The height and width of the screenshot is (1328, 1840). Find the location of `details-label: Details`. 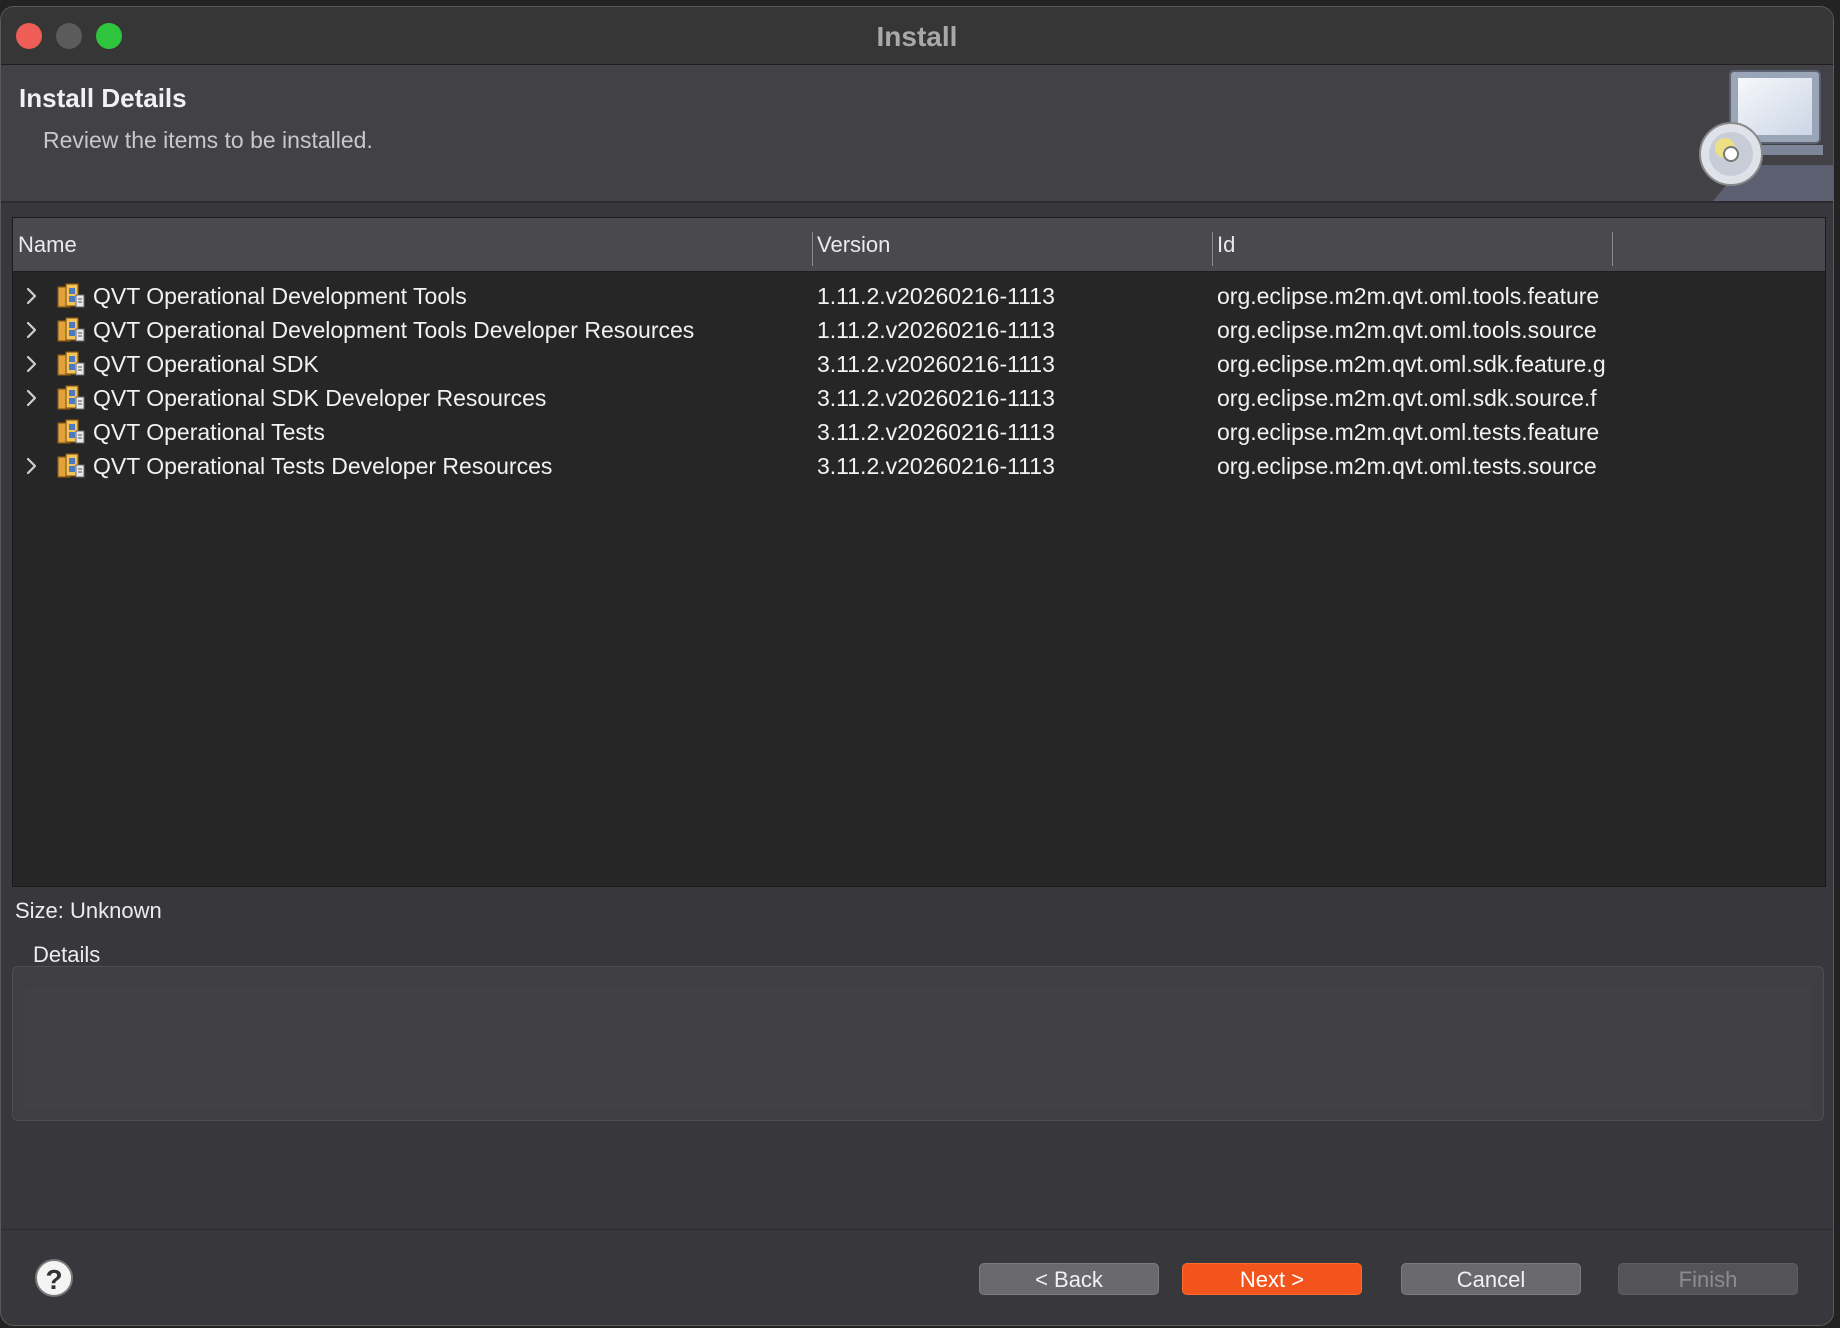

details-label: Details is located at coordinates (67, 954).